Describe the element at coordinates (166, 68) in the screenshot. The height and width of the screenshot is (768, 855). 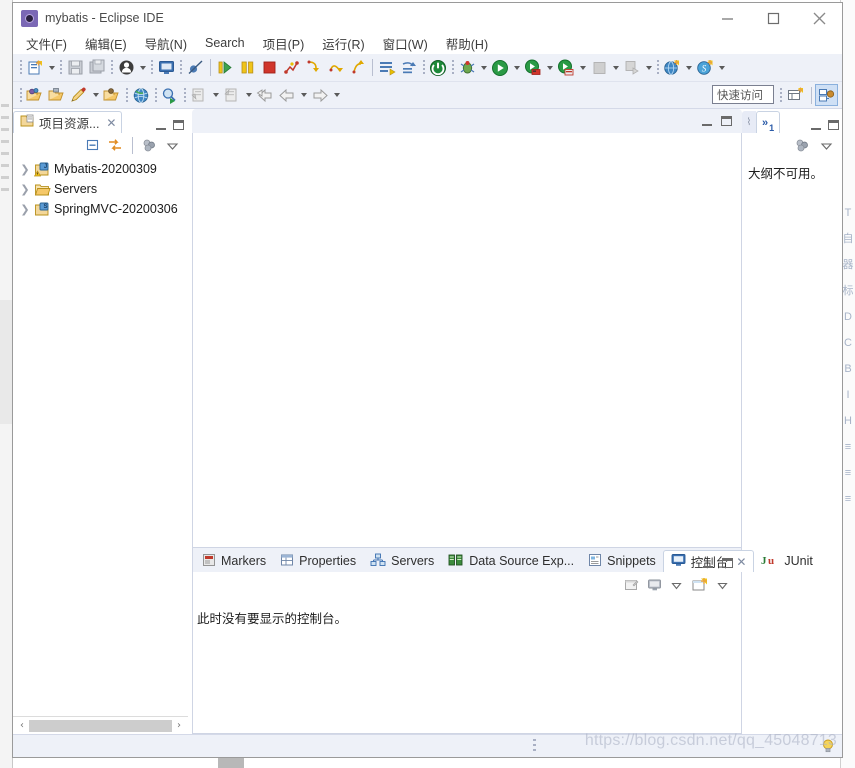
I see `console-view-icon` at that location.